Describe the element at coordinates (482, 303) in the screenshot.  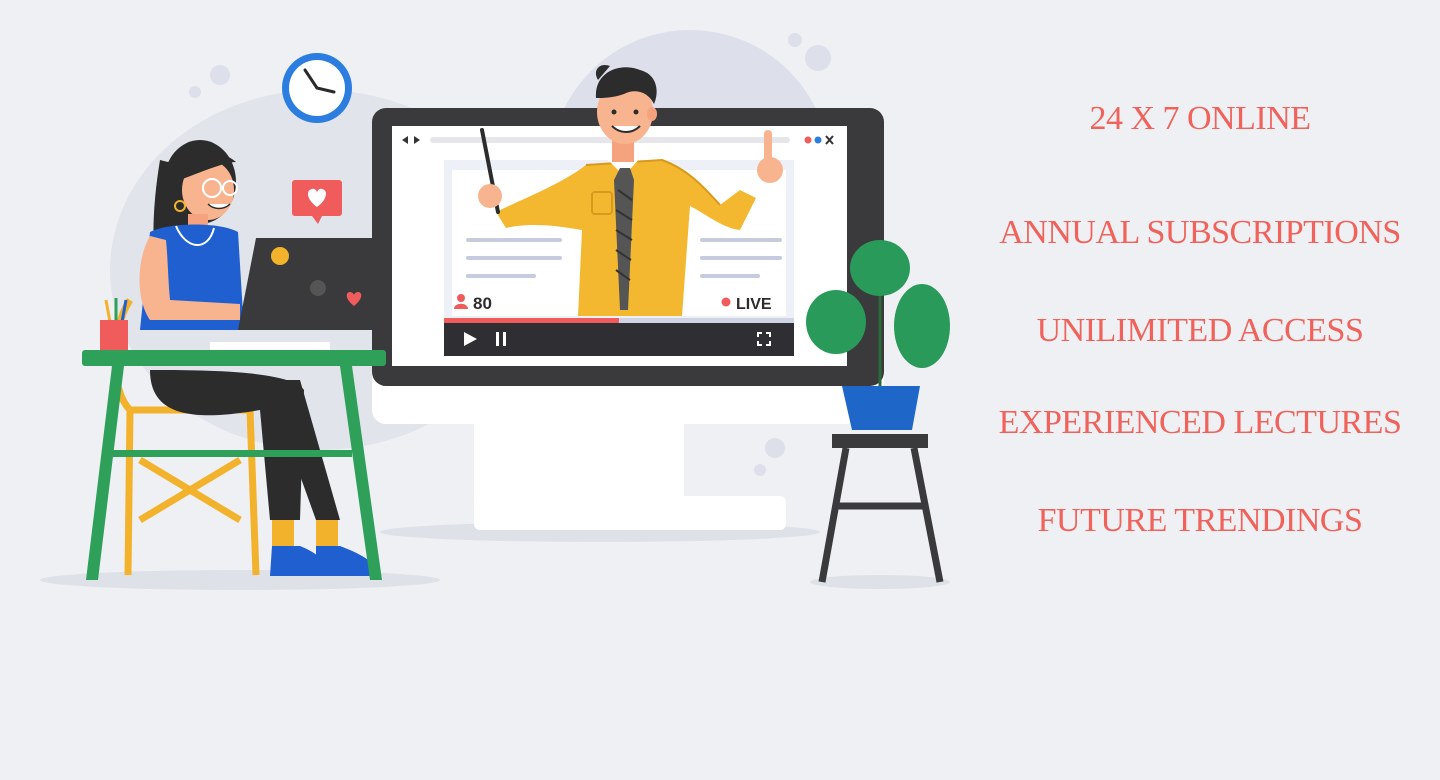
I see `viewer-count-value: 80` at that location.